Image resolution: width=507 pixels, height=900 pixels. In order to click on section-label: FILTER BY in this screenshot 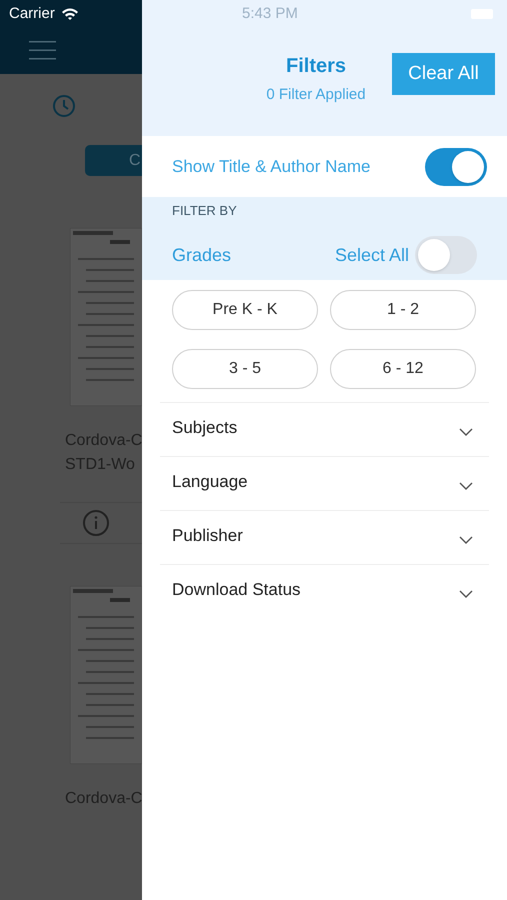, I will do `click(205, 210)`.